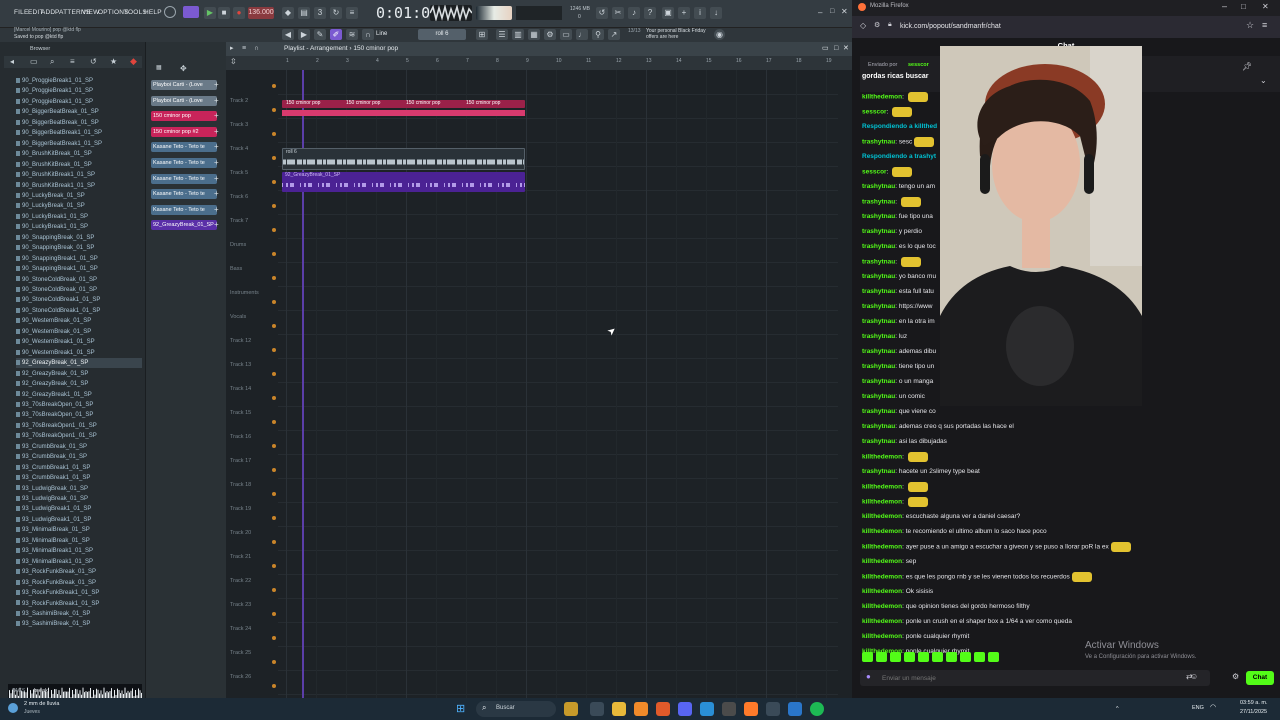  I want to click on widgets-icon, so click(571, 709).